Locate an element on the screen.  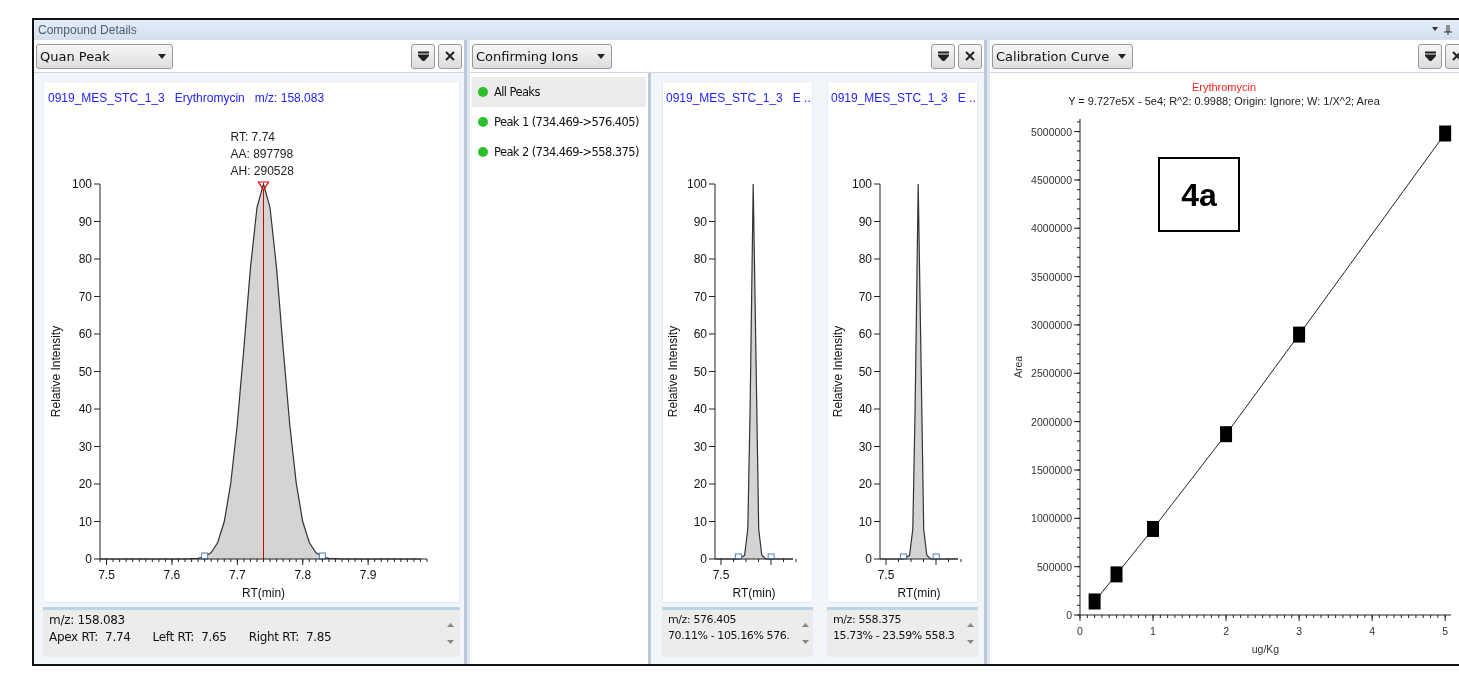
tick-label: 1 is located at coordinates (1153, 631).